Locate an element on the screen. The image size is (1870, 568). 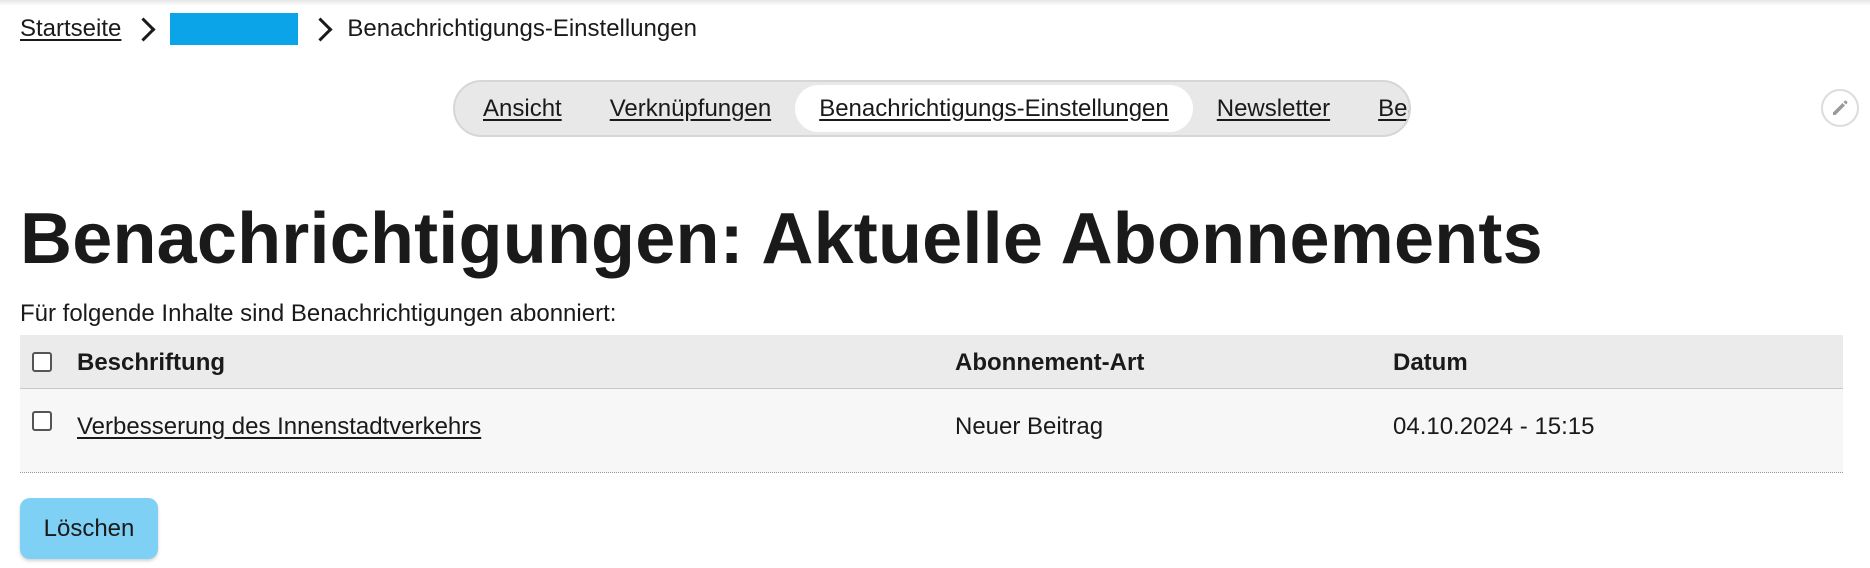
tab-bearbeiten: Bearbeiten is located at coordinates (1381, 108).